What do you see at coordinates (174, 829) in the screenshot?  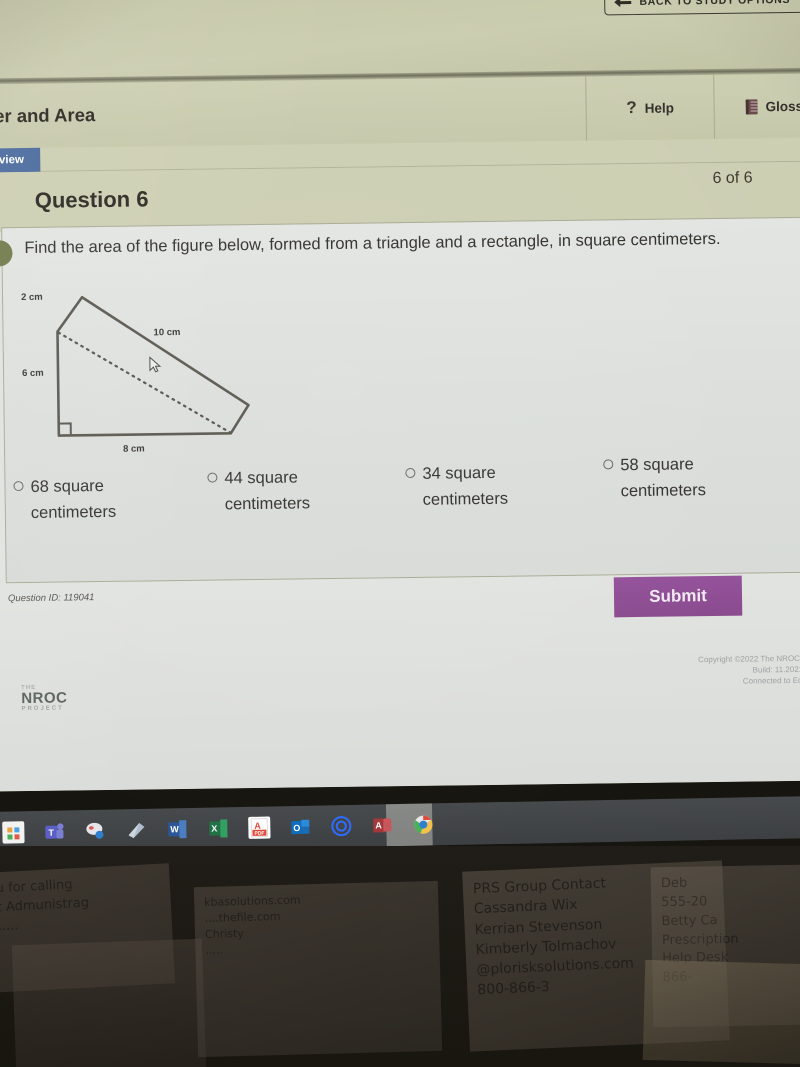 I see `svg-text: W` at bounding box center [174, 829].